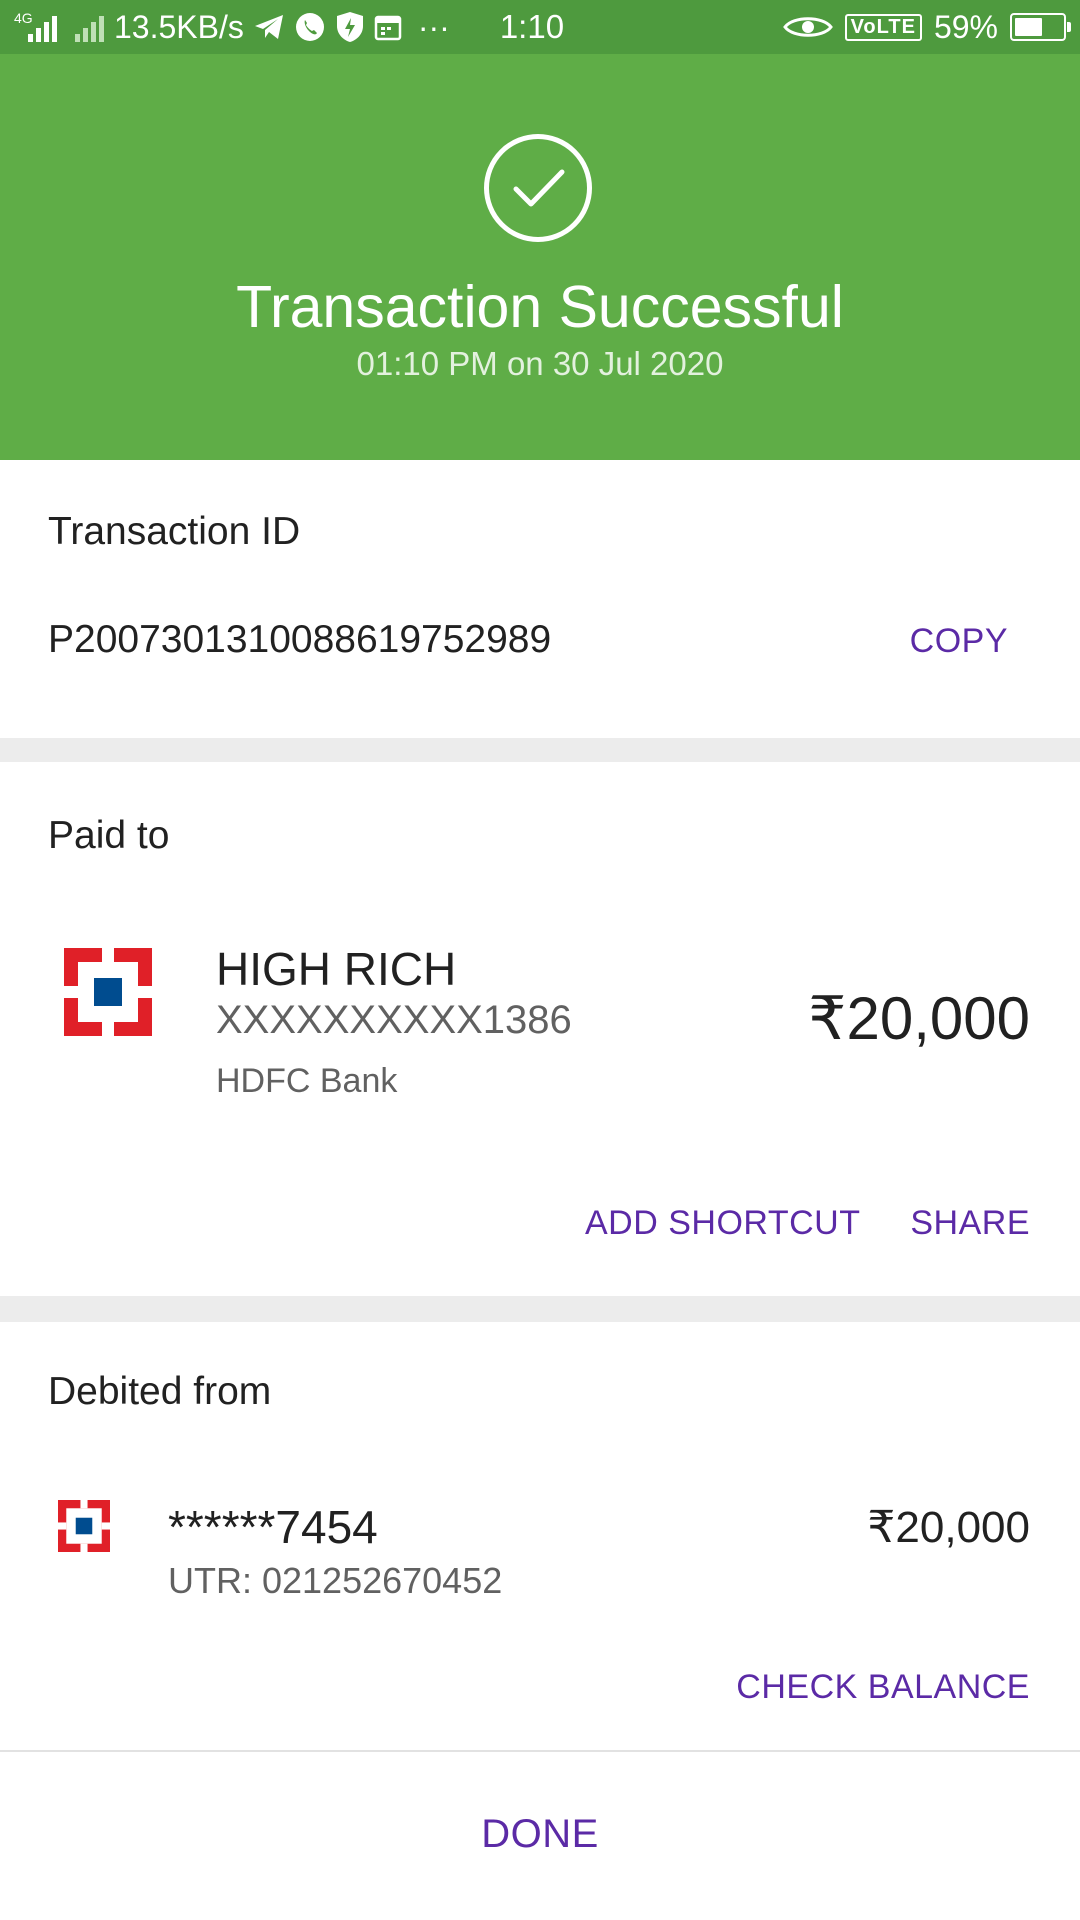 The width and height of the screenshot is (1080, 1920). Describe the element at coordinates (433, 26) in the screenshot. I see `status-overflow: ···` at that location.